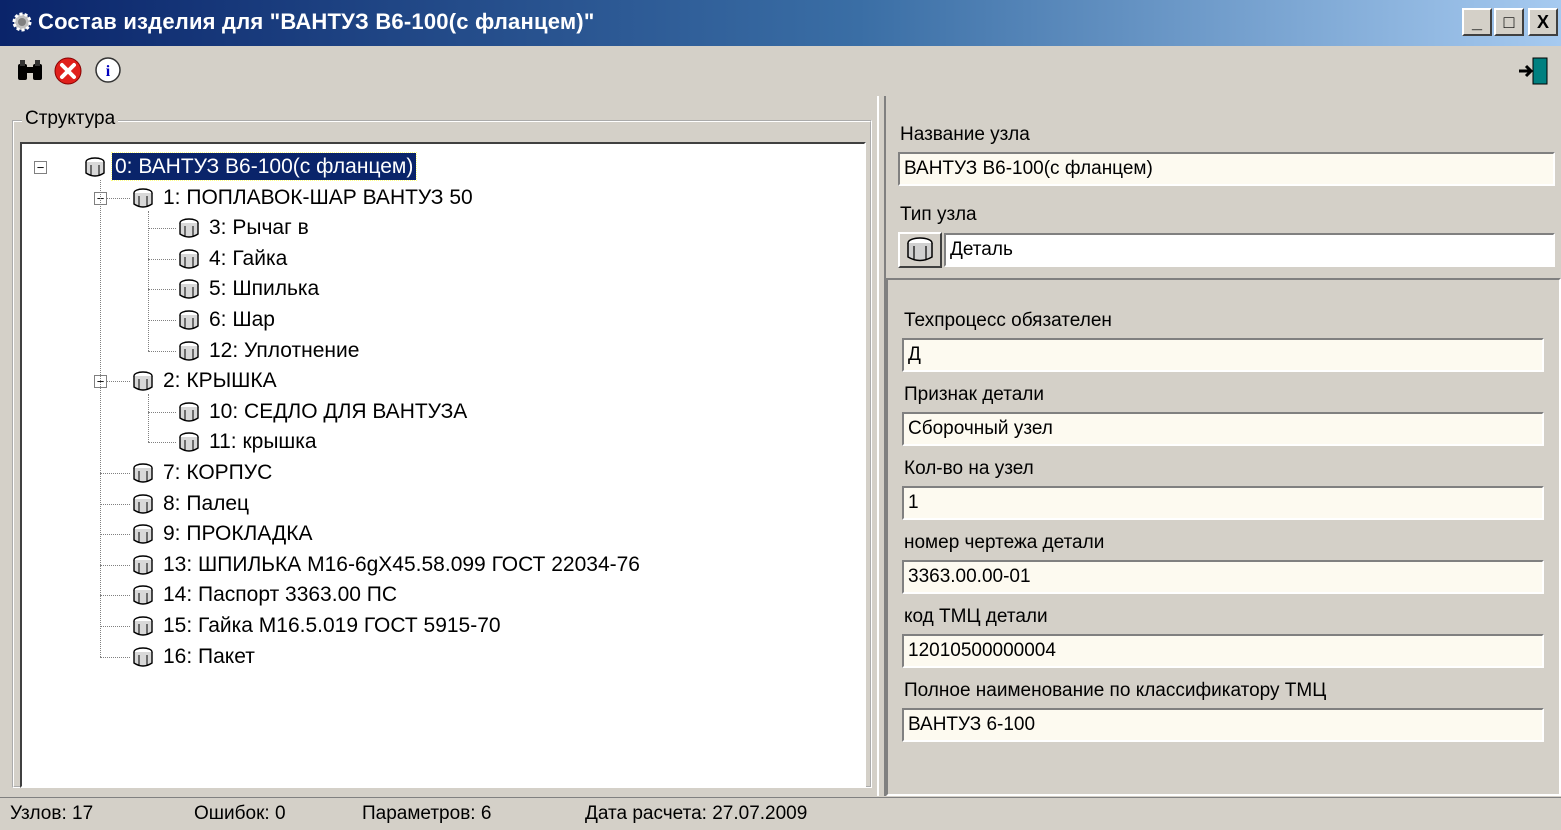 The image size is (1561, 830). I want to click on toolbar: i, so click(780, 71).